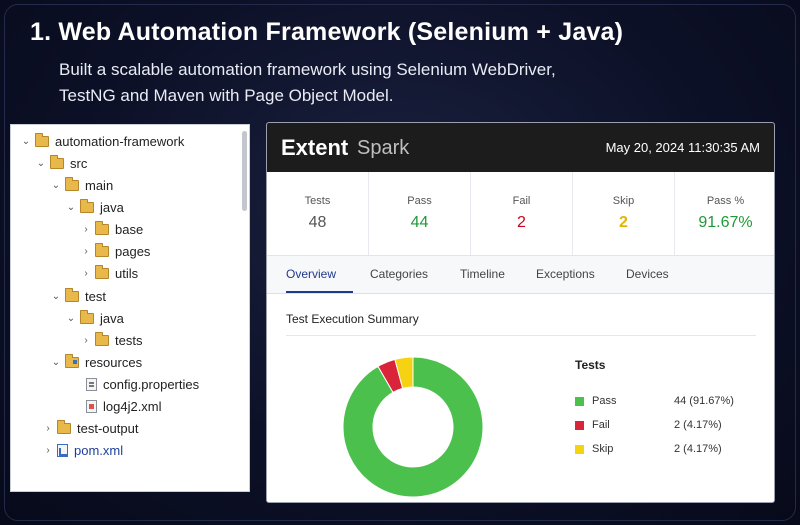 The image size is (800, 525). Describe the element at coordinates (521, 335) in the screenshot. I see `divider` at that location.